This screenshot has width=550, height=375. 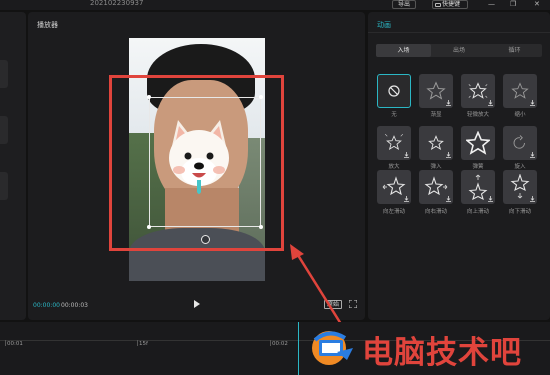 I want to click on shortcut-label: 快捷键, so click(x=451, y=4).